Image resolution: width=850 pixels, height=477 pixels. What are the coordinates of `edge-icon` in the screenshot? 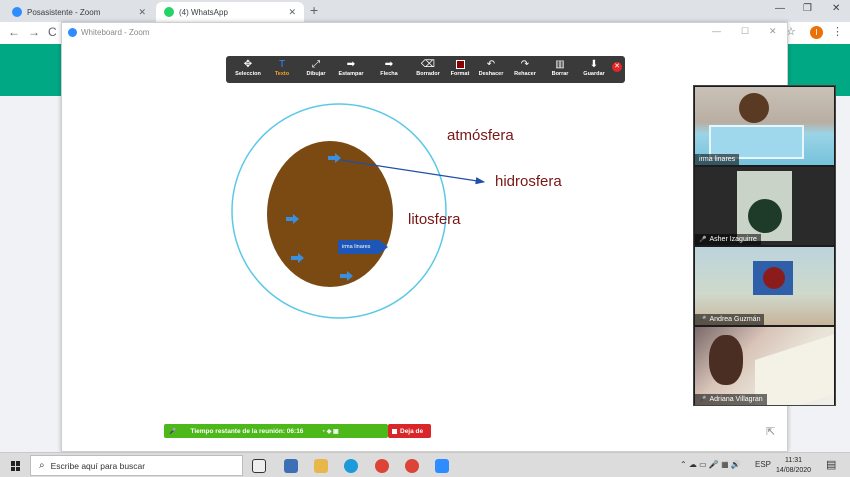 It's located at (351, 466).